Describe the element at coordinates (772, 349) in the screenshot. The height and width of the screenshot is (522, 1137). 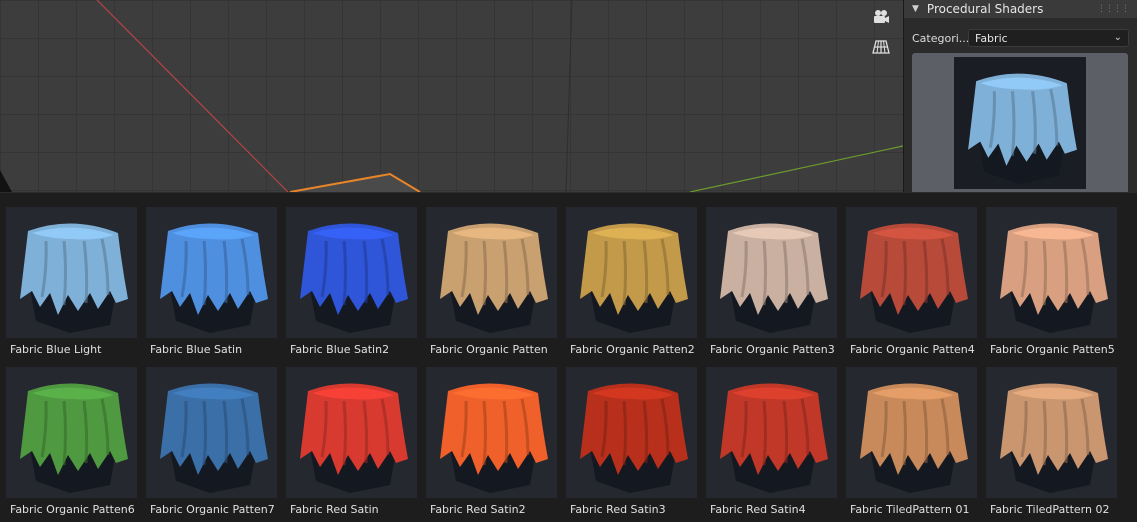
I see `material-label: Fabric Organic Patten3` at that location.